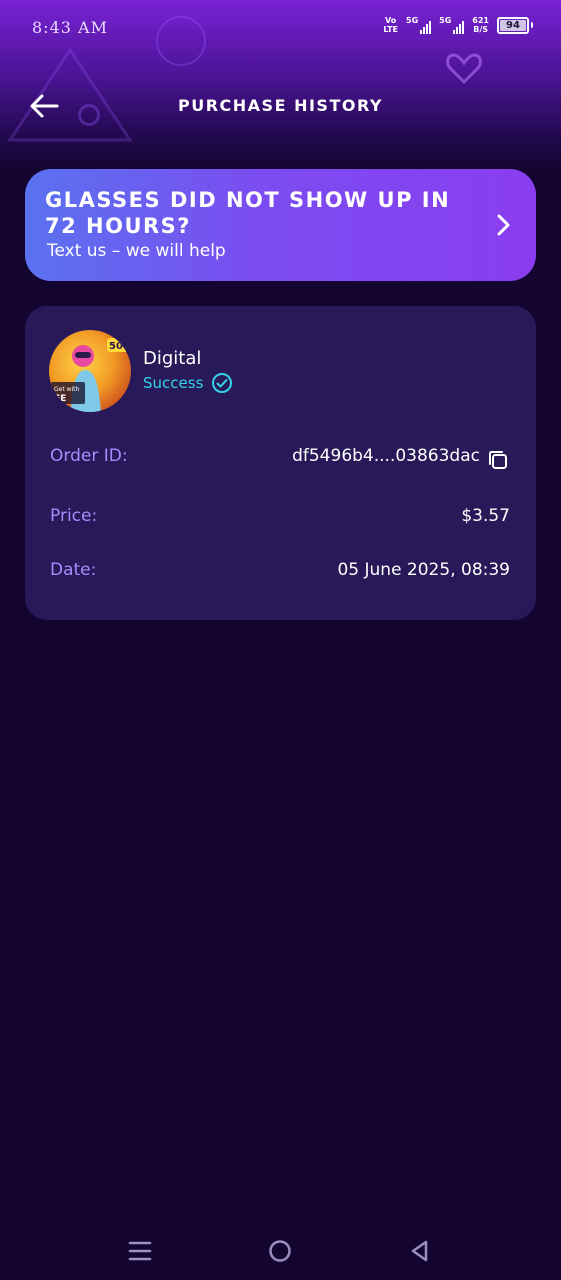 The height and width of the screenshot is (1280, 561). I want to click on menu-icon, so click(140, 1251).